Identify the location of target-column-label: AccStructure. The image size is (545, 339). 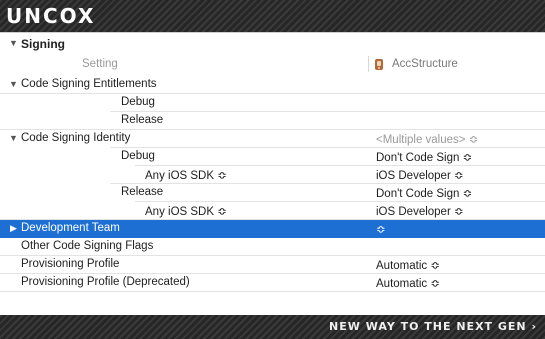
(425, 64).